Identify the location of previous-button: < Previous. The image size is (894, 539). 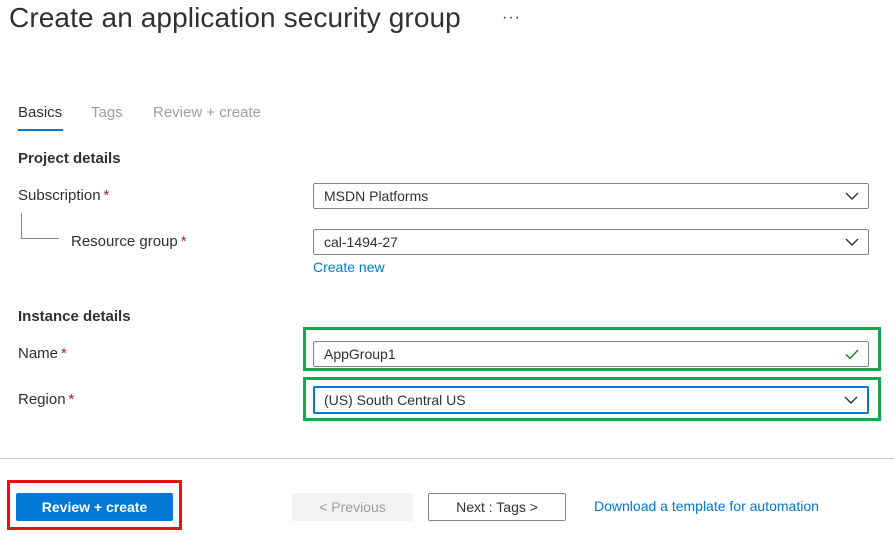
(352, 507).